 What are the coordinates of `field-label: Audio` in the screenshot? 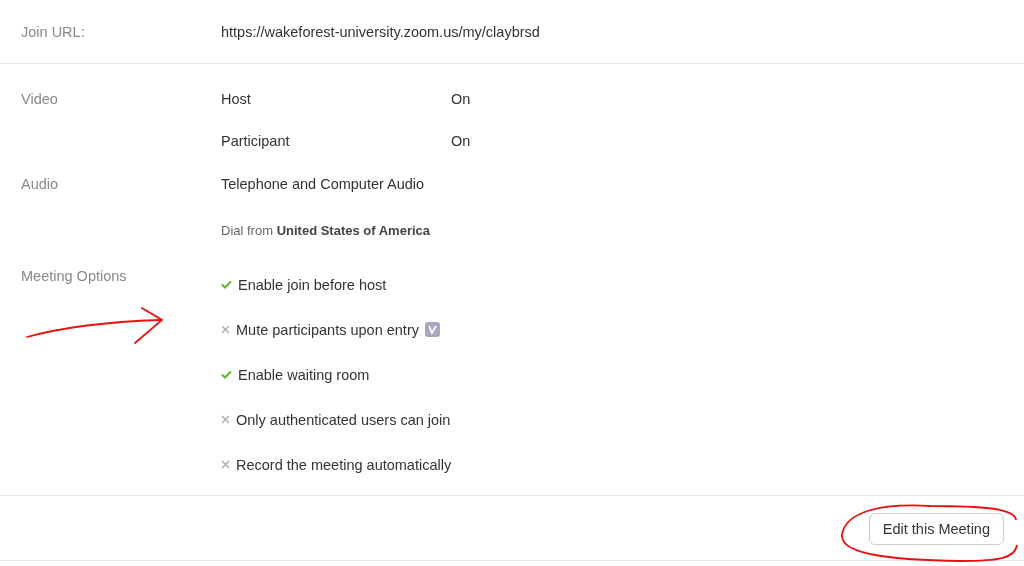 It's located at (40, 184).